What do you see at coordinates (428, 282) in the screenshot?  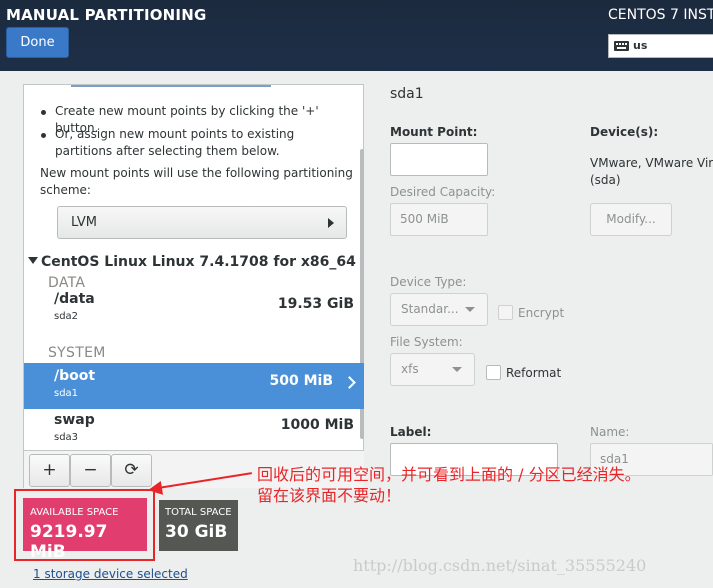 I see `device-type-label: Device Type:` at bounding box center [428, 282].